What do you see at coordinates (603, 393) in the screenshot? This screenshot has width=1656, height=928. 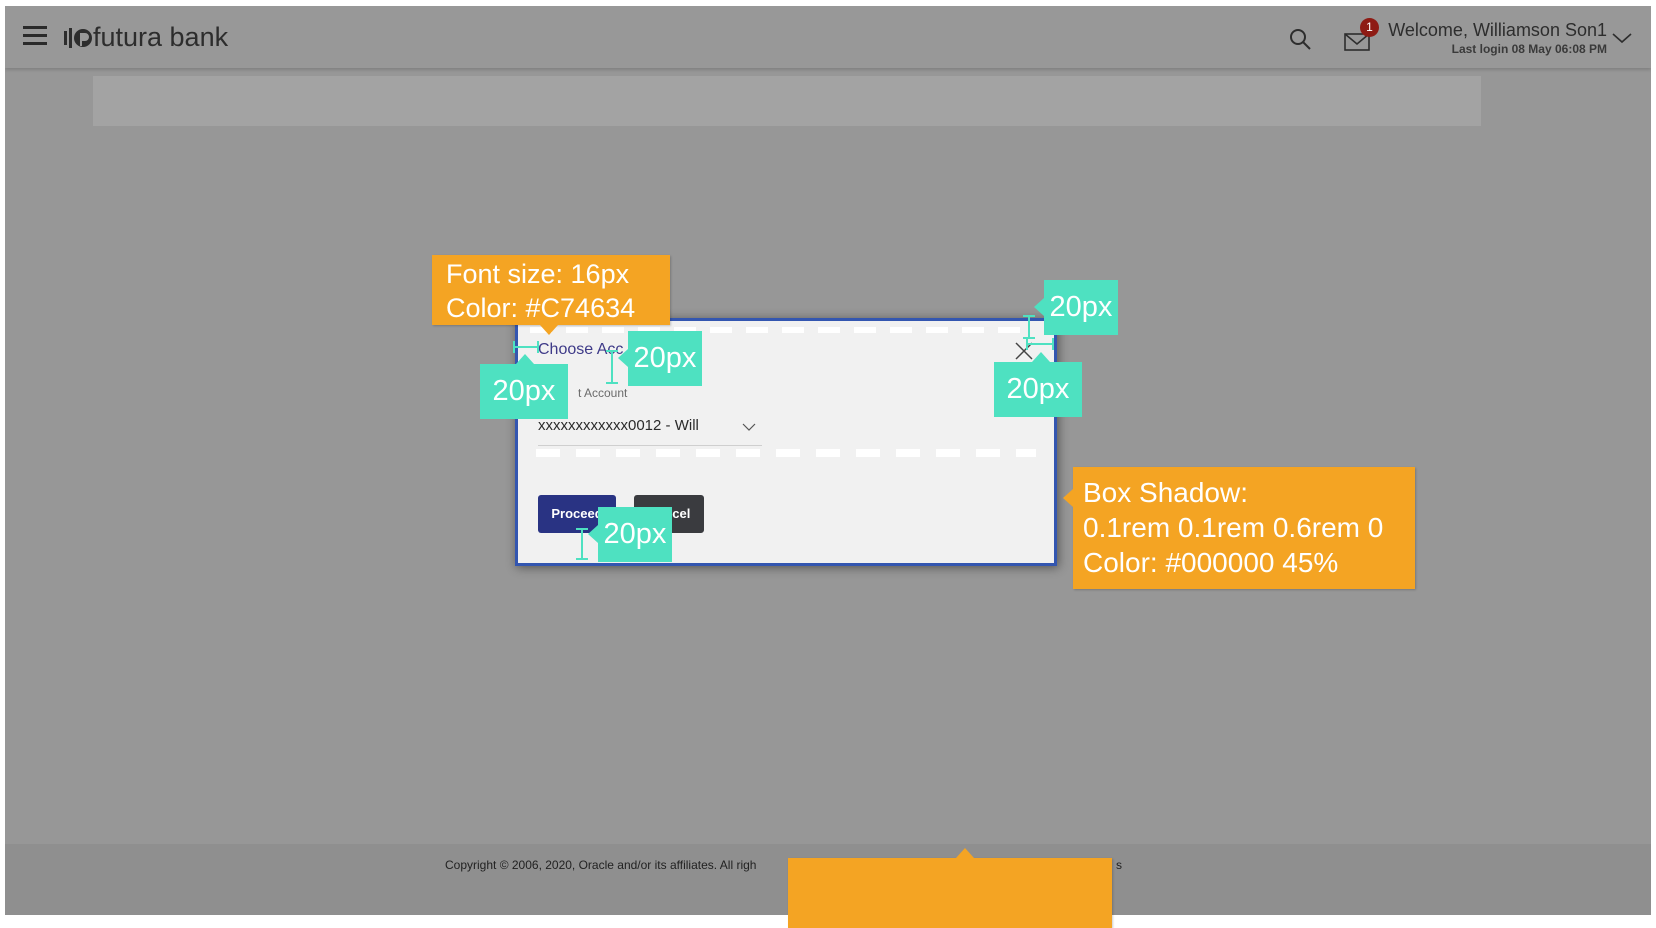 I see `account-field-label: t Account` at bounding box center [603, 393].